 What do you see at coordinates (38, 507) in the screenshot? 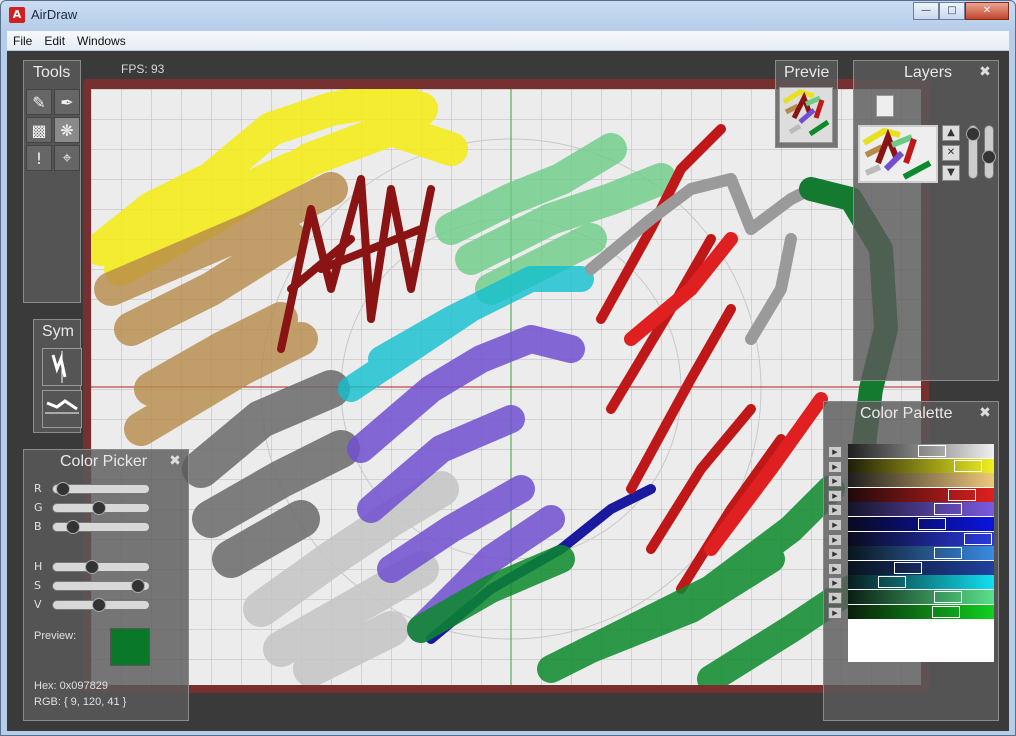
I see `slider-label: G` at bounding box center [38, 507].